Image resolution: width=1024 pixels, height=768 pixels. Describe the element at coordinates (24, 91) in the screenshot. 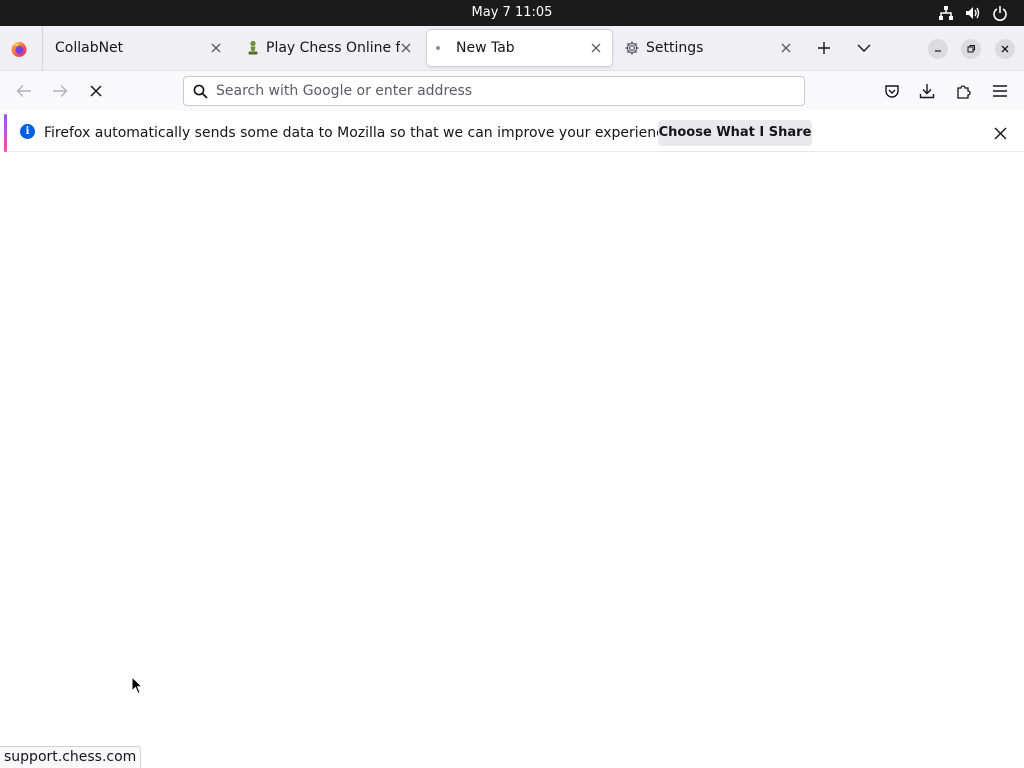

I see `back-arrow-icon` at that location.